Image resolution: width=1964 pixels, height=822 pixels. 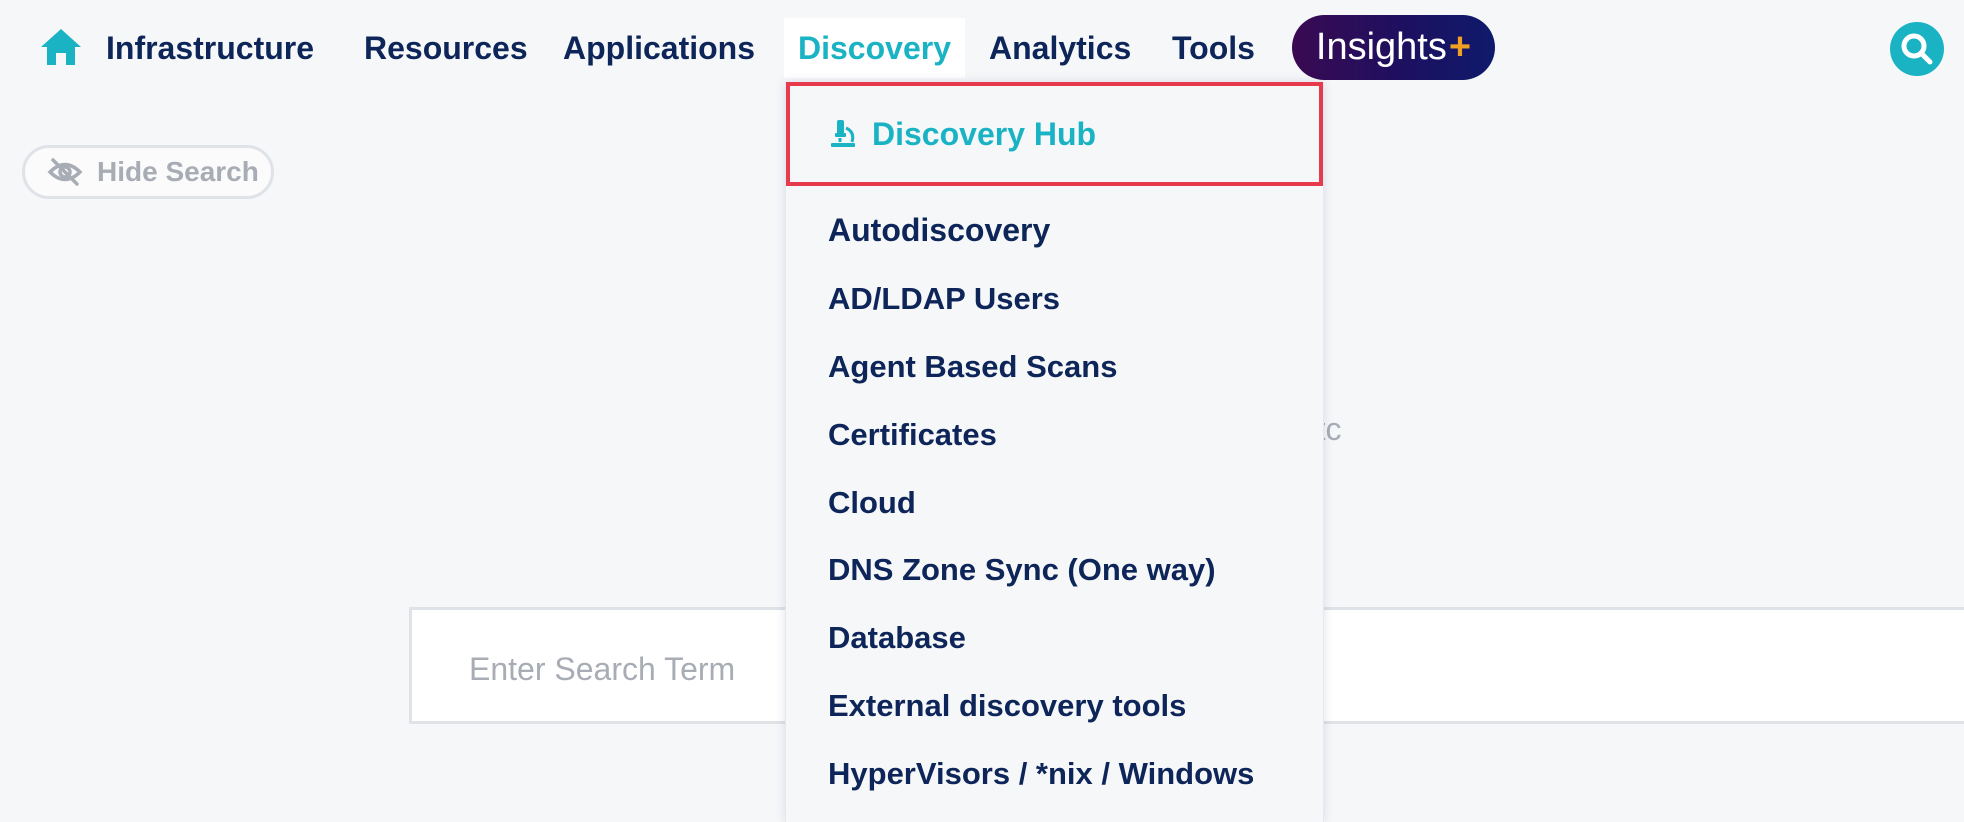 I want to click on insights-plus-button: Insights +, so click(x=1393, y=47).